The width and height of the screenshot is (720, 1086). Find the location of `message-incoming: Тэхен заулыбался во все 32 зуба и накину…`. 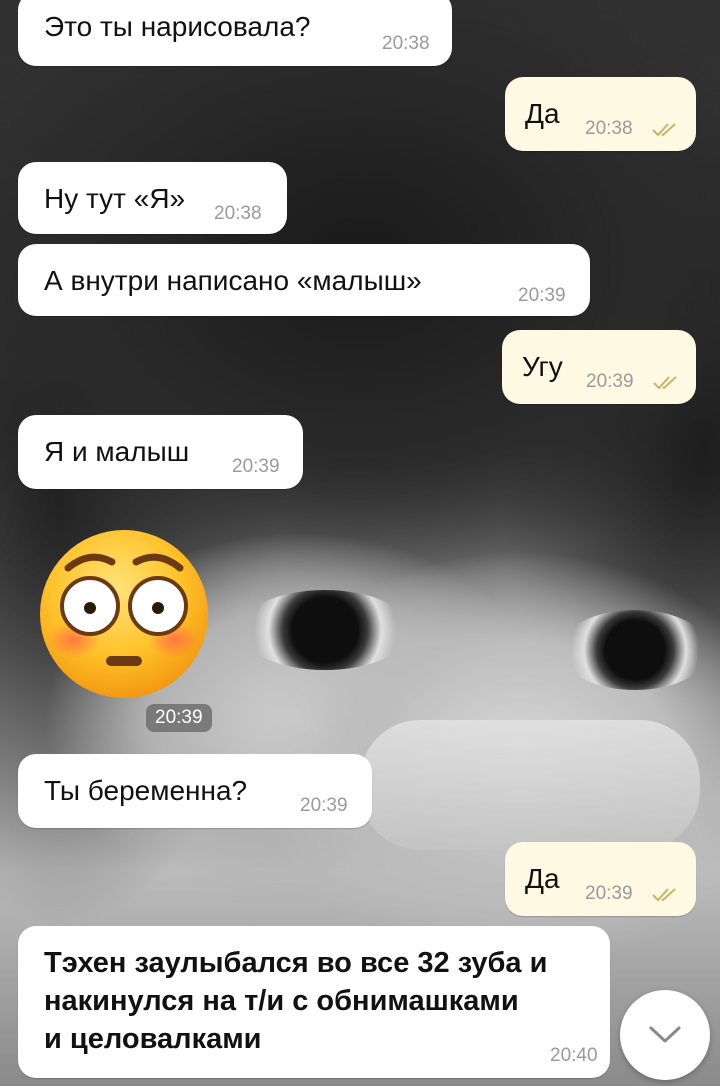

message-incoming: Тэхен заулыбался во все 32 зуба и накину… is located at coordinates (314, 1002).